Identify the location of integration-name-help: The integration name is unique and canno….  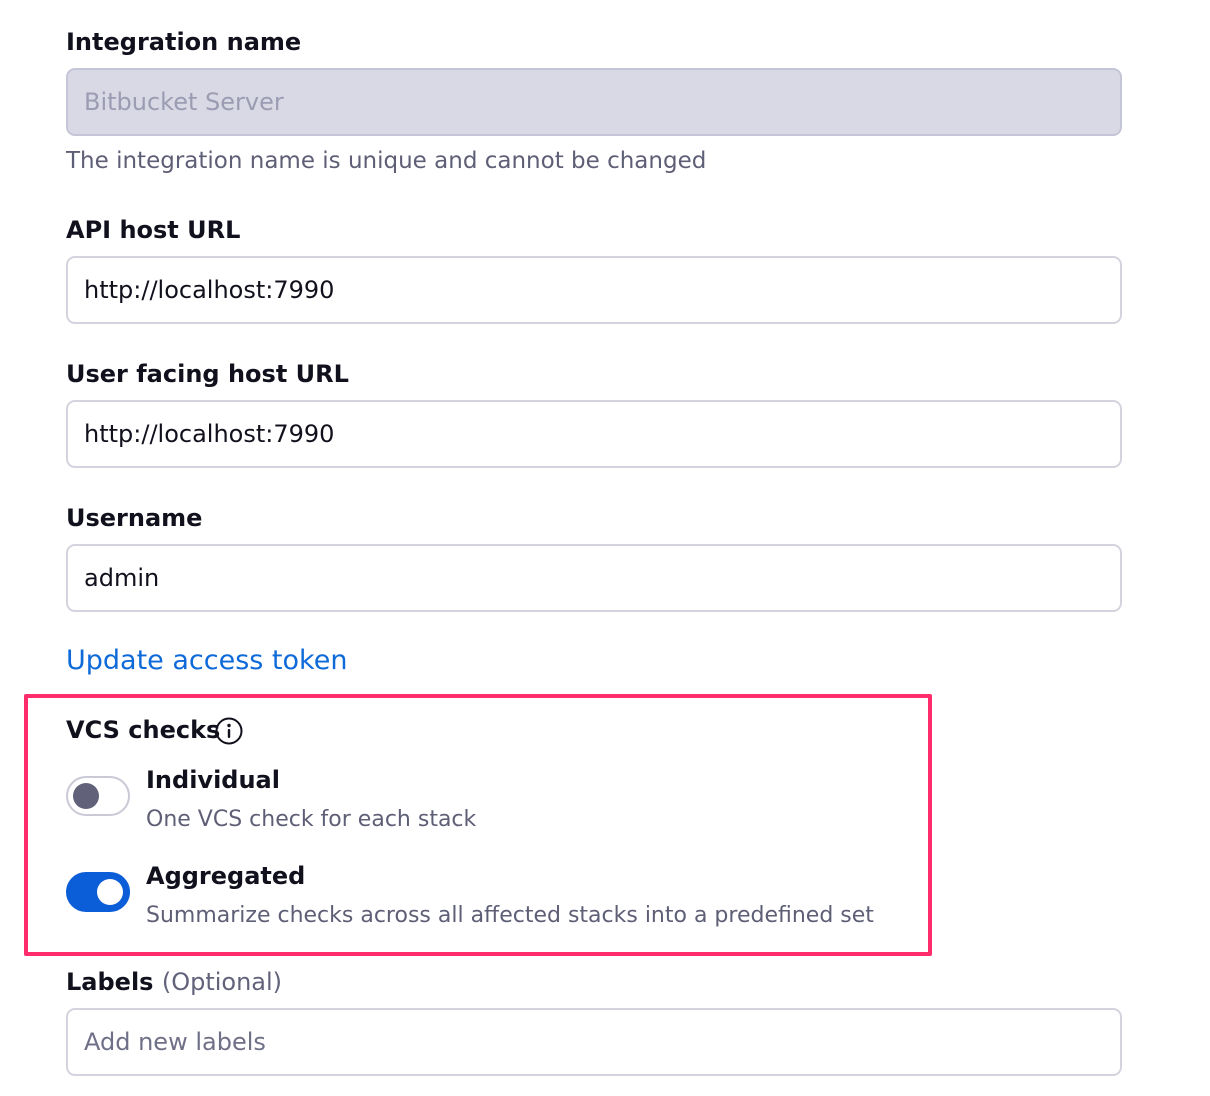
(386, 161).